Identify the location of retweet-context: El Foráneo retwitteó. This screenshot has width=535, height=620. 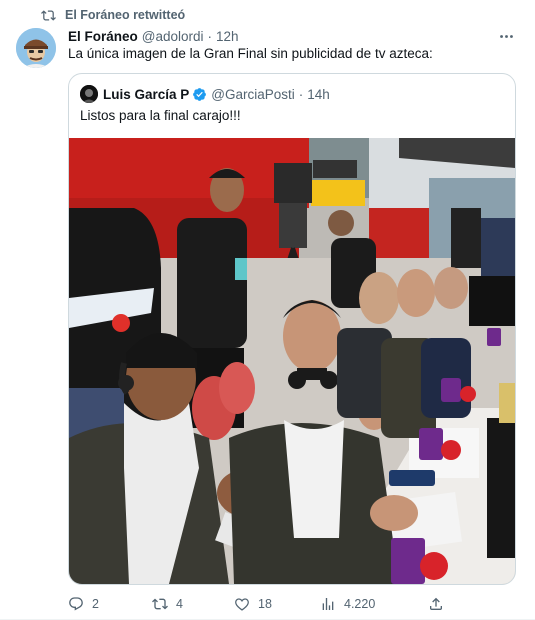
(113, 15).